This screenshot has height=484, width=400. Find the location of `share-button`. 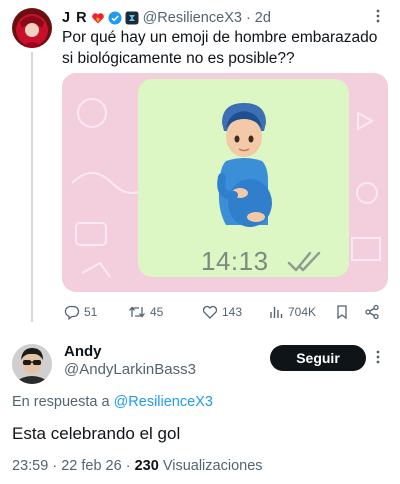

share-button is located at coordinates (372, 312).